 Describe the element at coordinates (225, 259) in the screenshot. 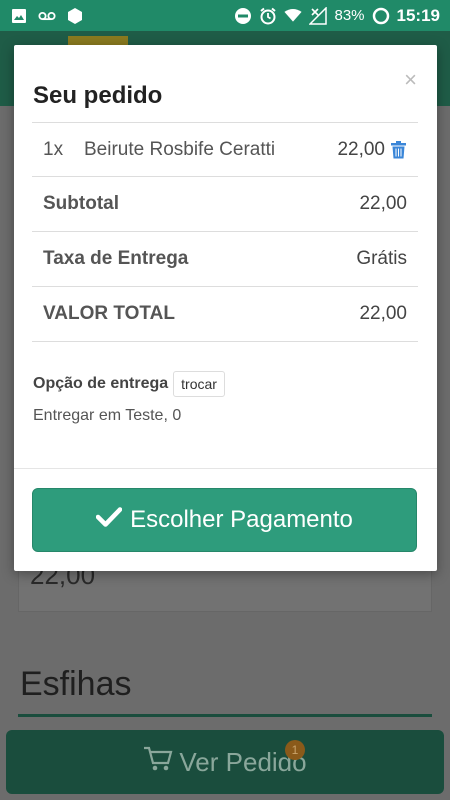

I see `delivery-fee-row: Taxa de Entrega Grátis` at that location.